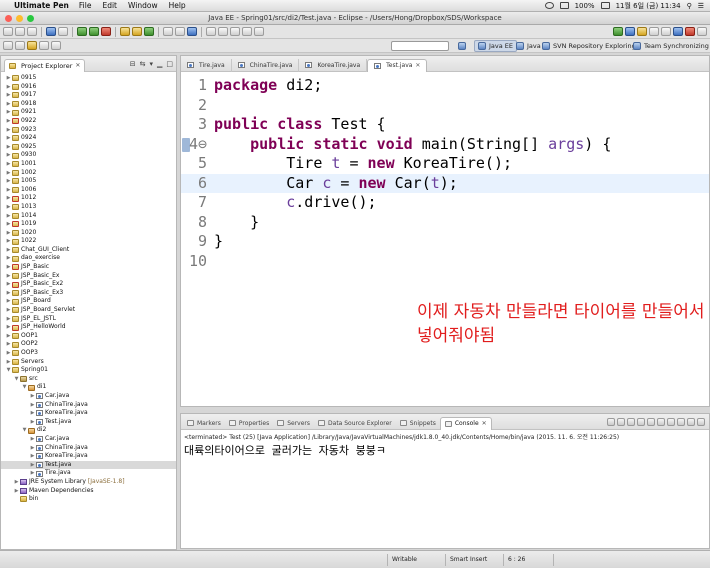 This screenshot has height=568, width=710. What do you see at coordinates (88, 147) in the screenshot?
I see `tree-item: ▶ 0925` at bounding box center [88, 147].